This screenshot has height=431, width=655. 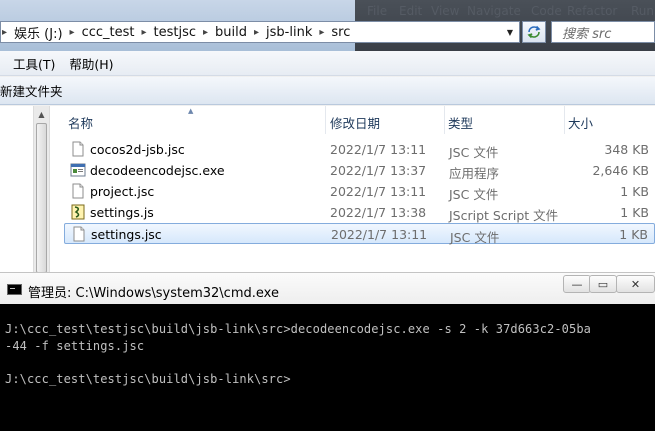 What do you see at coordinates (122, 191) in the screenshot?
I see `file-name: project.jsc` at bounding box center [122, 191].